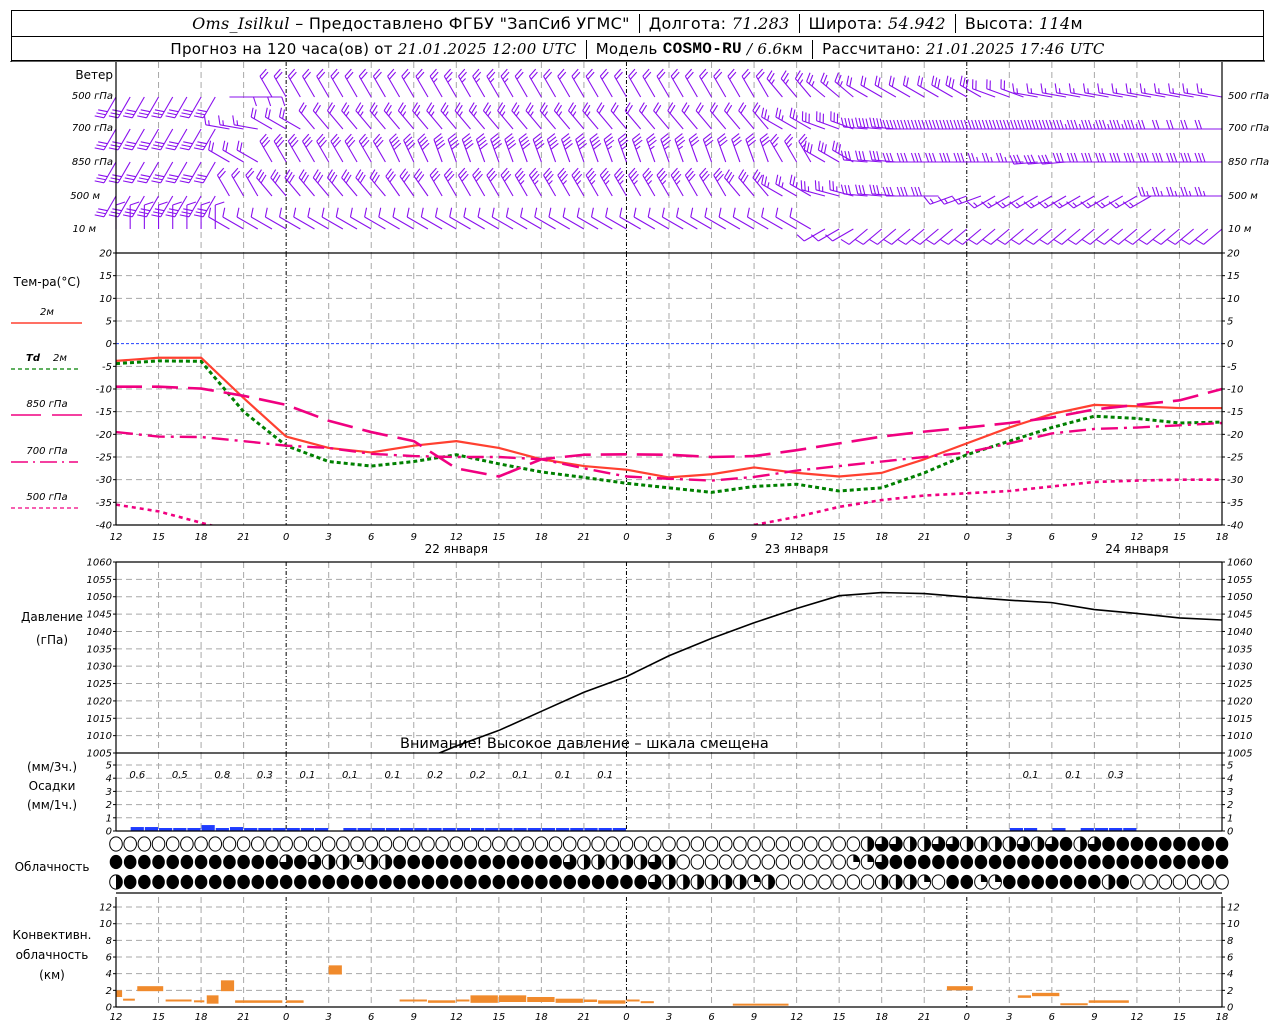 The height and width of the screenshot is (1024, 1280). Describe the element at coordinates (243, 537) in the screenshot. I see `x-tick-label: 21` at that location.